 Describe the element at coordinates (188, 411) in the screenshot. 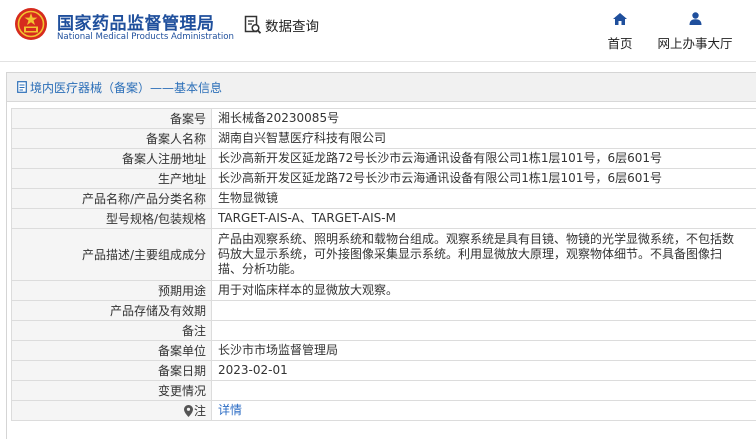

I see `location-pin-icon` at that location.